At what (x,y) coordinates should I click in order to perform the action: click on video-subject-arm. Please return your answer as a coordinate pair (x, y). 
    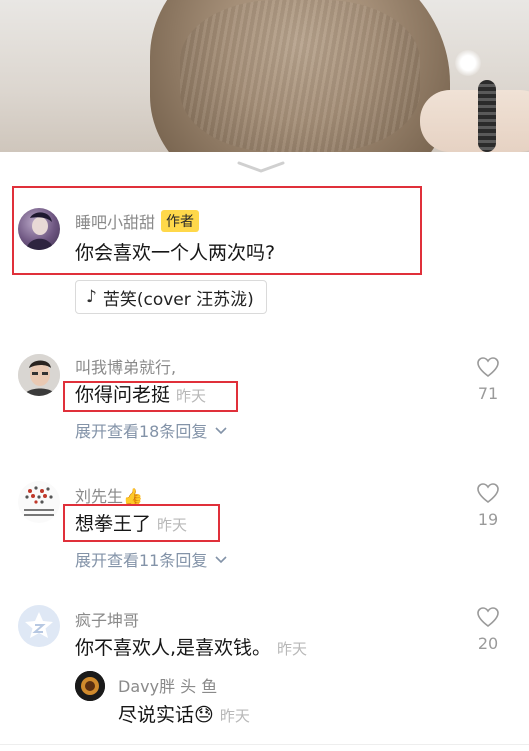
    Looking at the image, I should click on (474, 121).